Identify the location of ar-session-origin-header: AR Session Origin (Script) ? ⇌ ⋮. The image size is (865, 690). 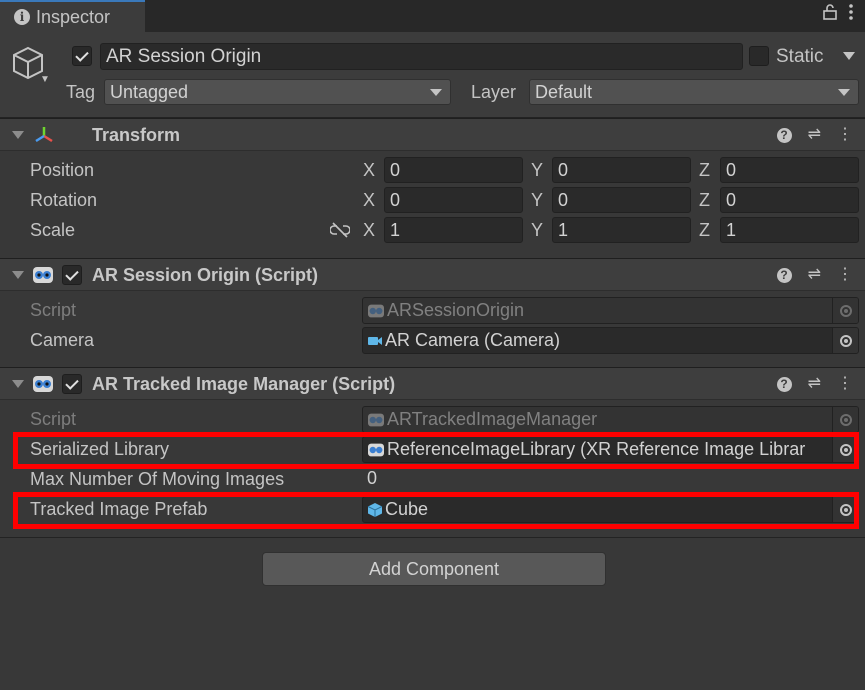
(432, 274).